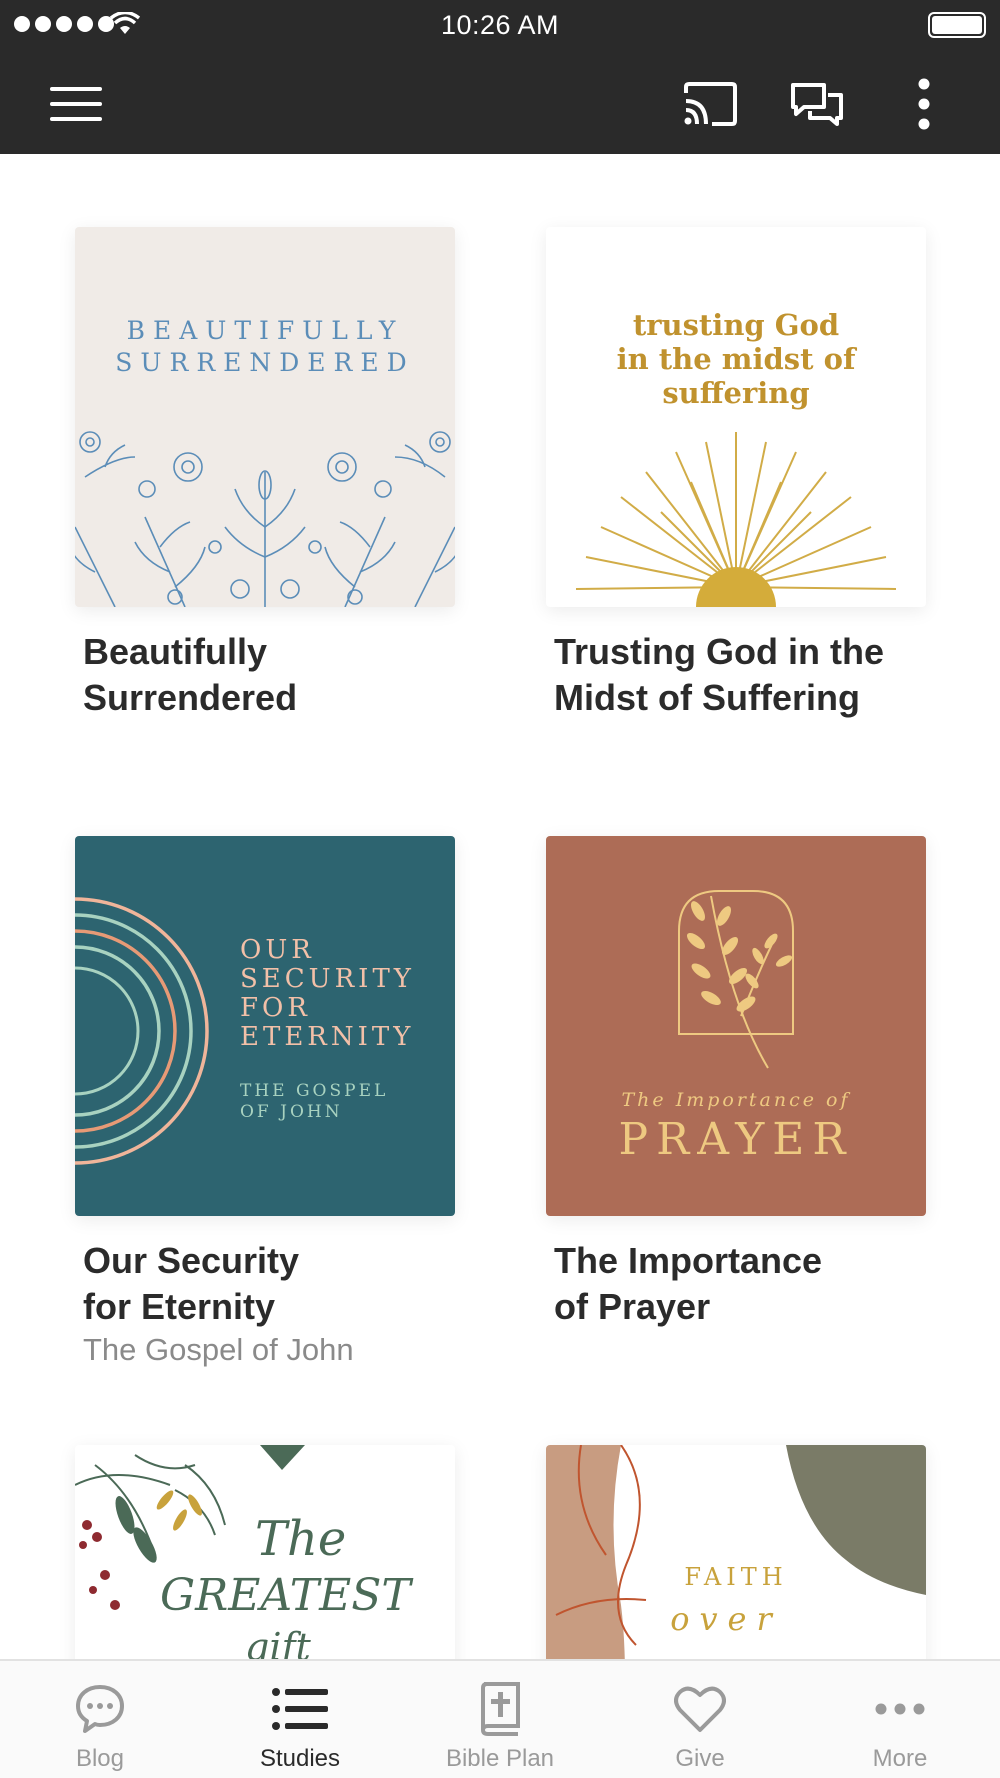 The image size is (1000, 1778). I want to click on status-bar: 10:26 AM, so click(500, 26).